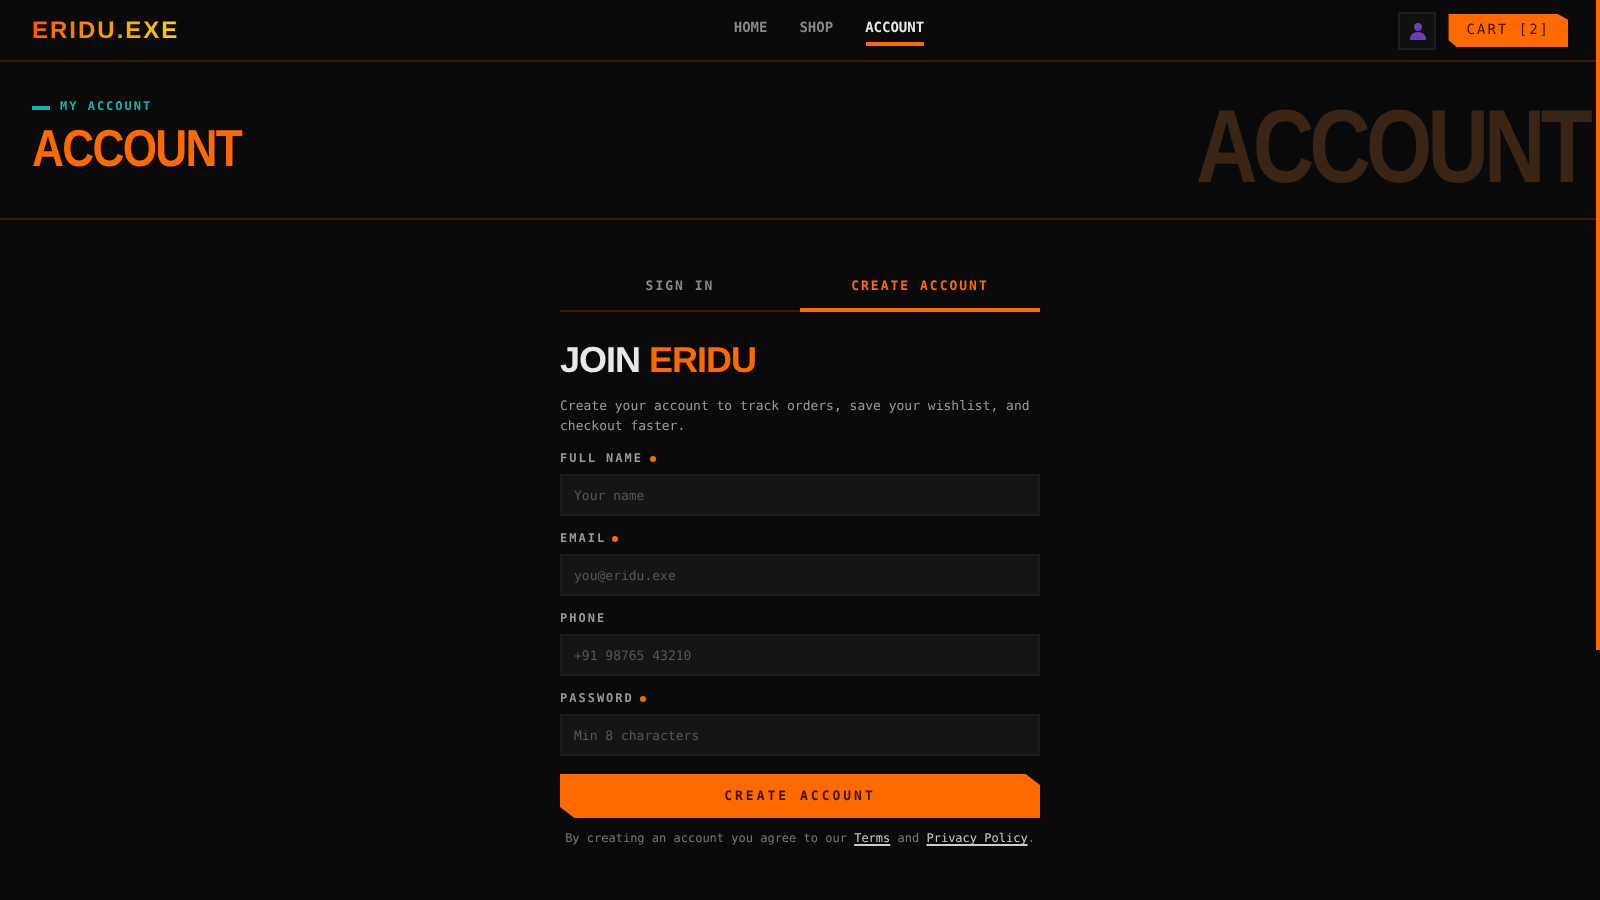 The image size is (1600, 900). What do you see at coordinates (41, 107) in the screenshot?
I see `dash-mark` at bounding box center [41, 107].